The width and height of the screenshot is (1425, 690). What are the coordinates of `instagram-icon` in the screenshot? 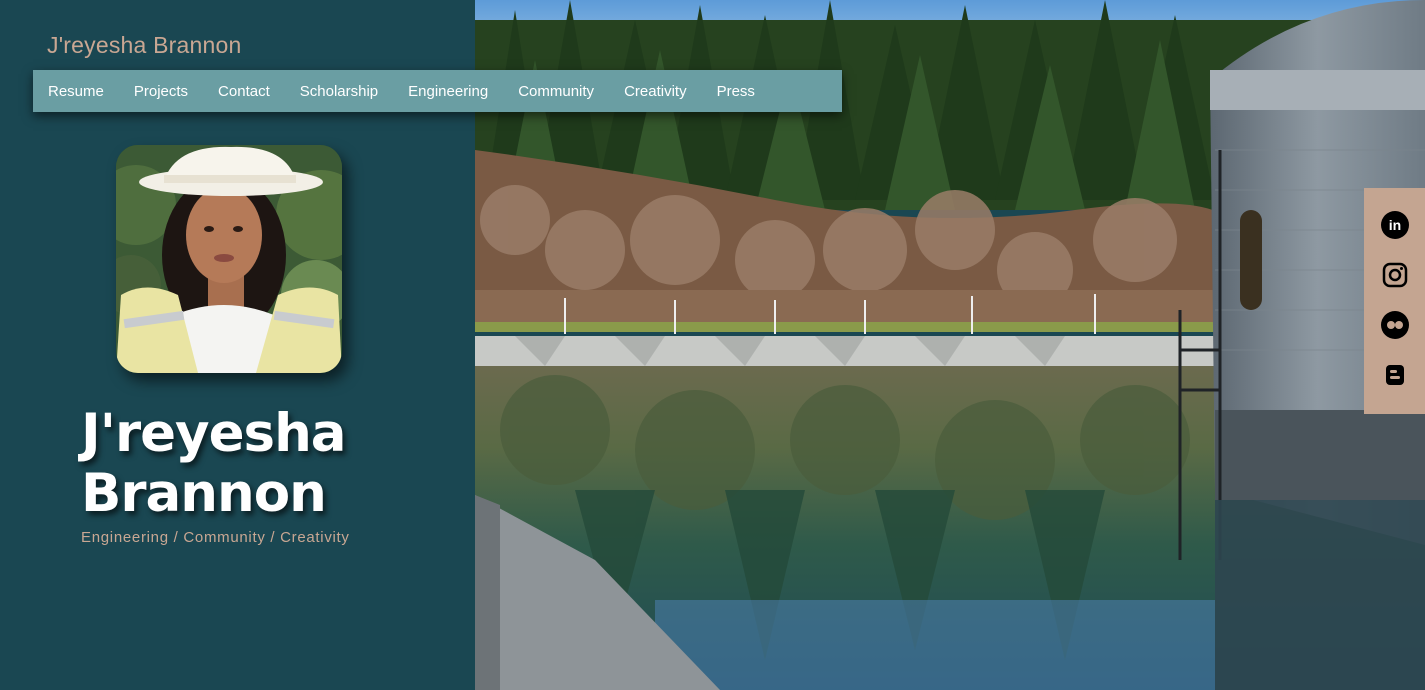 It's located at (1395, 275).